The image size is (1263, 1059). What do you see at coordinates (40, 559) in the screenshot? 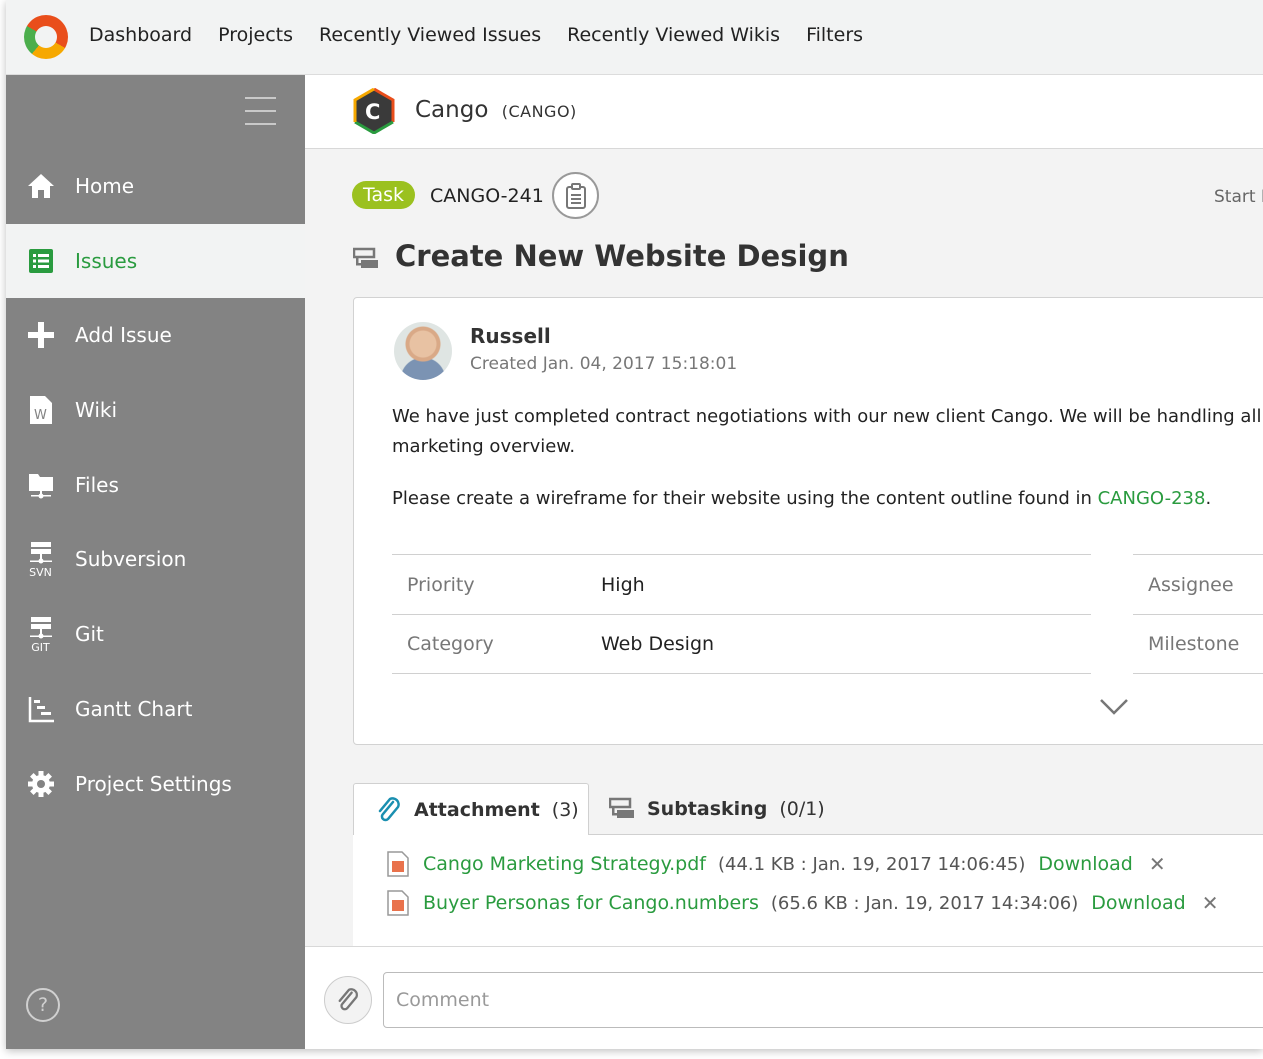
I see `svn-icon: SVN` at bounding box center [40, 559].